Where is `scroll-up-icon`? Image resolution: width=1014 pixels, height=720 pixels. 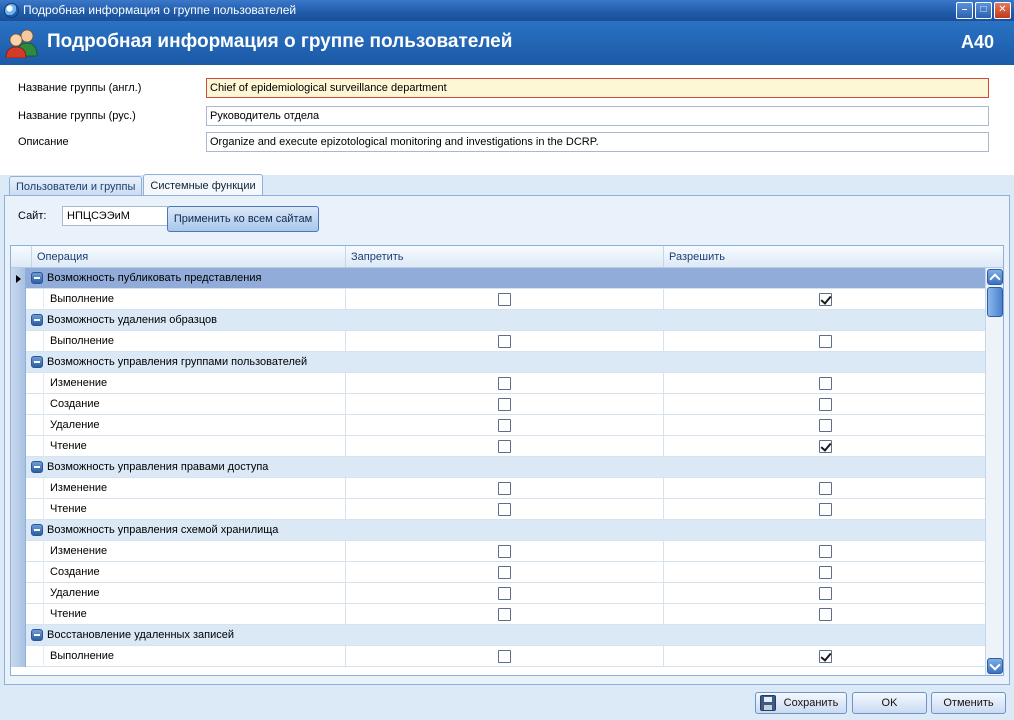 scroll-up-icon is located at coordinates (995, 277).